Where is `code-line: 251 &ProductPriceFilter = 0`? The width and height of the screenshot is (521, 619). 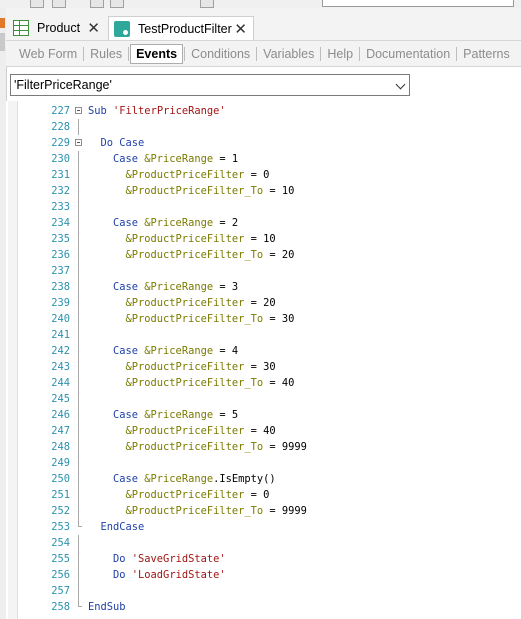 code-line: 251 &ProductPriceFilter = 0 is located at coordinates (263, 495).